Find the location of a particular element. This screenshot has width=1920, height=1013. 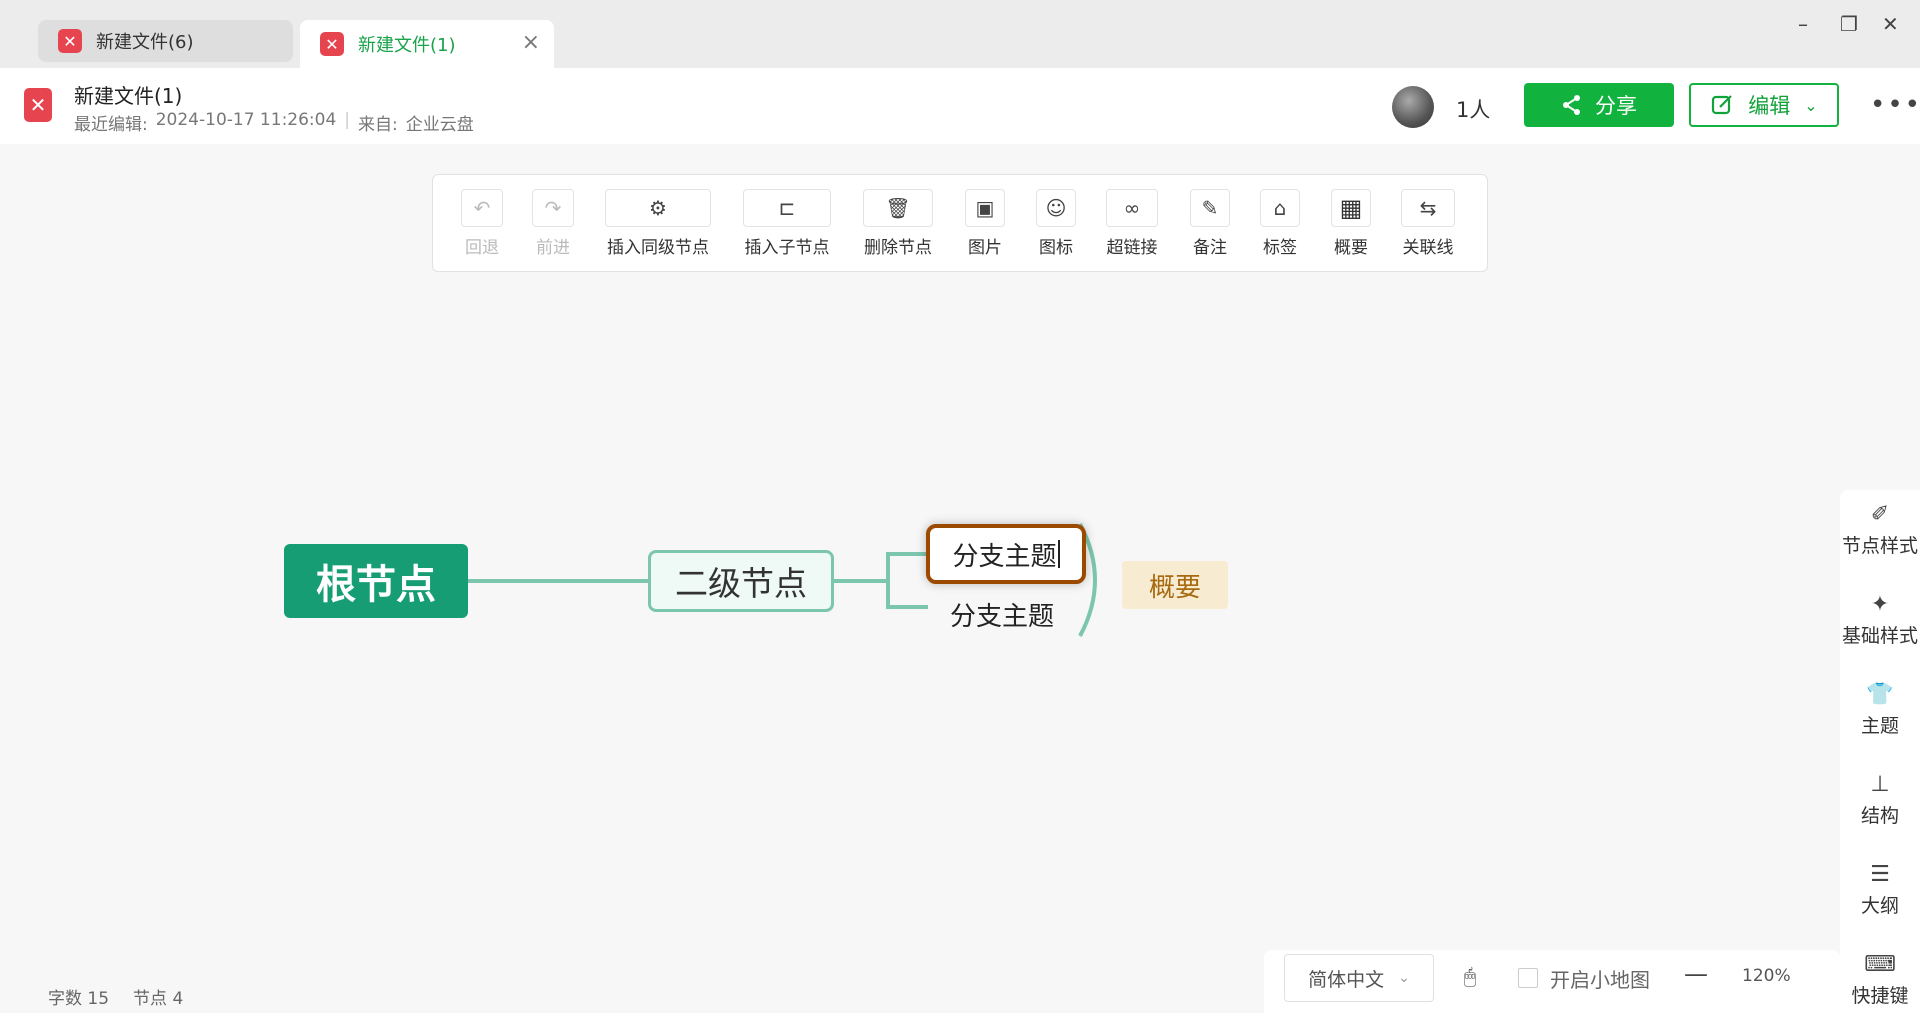

restore-icon: ❐ is located at coordinates (1849, 24).